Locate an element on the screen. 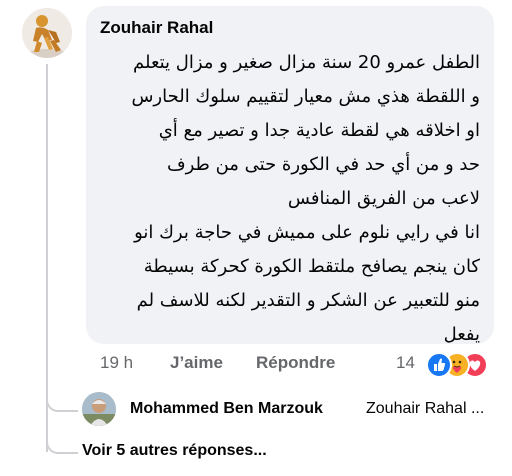  like-button: J’aime is located at coordinates (196, 363).